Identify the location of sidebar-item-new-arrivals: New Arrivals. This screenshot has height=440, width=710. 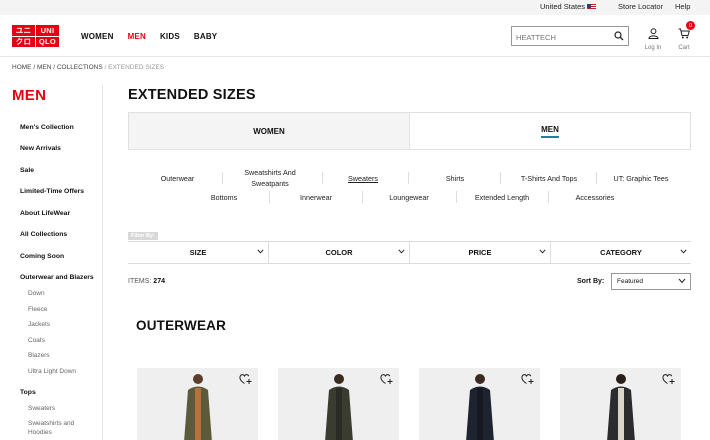
(40, 148).